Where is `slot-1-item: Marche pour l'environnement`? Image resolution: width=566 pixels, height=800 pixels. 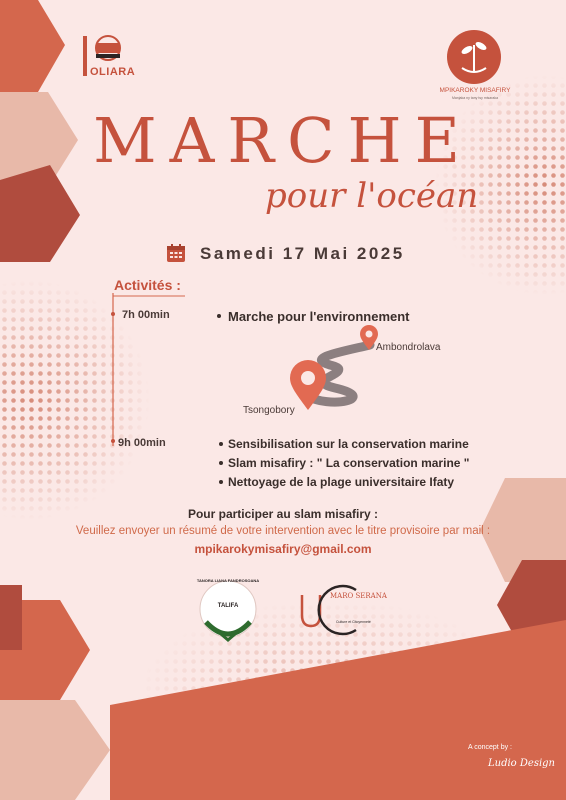
slot-1-item: Marche pour l'environnement is located at coordinates (319, 316).